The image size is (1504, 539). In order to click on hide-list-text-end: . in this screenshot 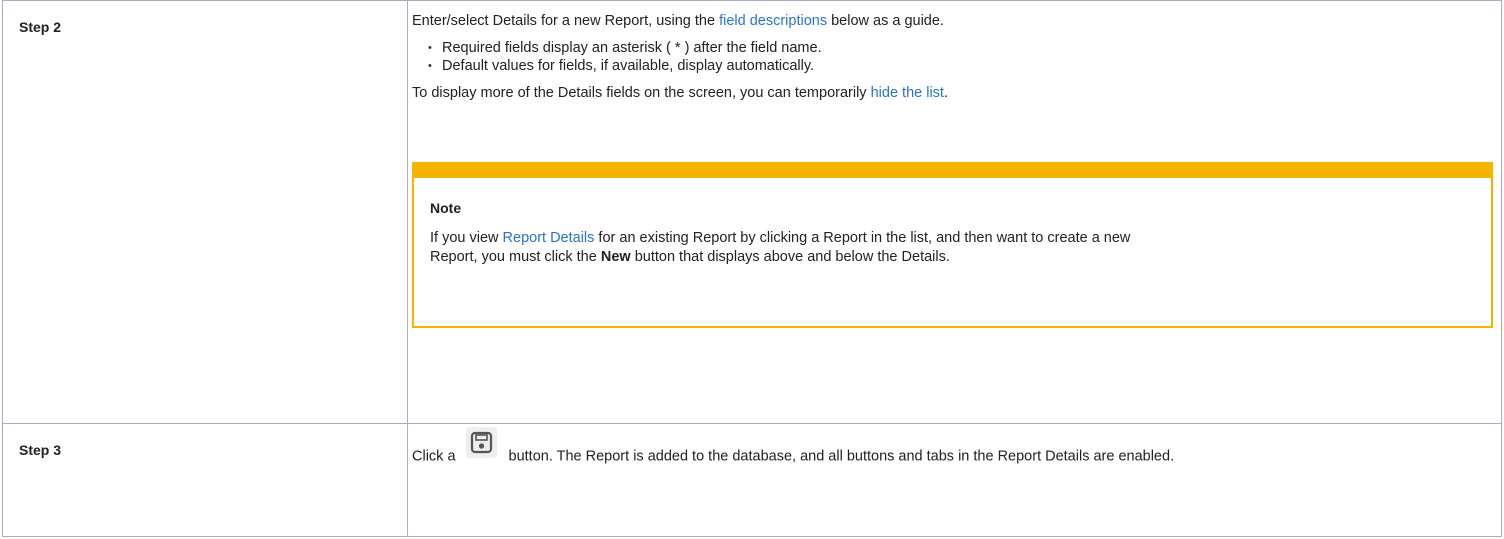, I will do `click(945, 93)`.